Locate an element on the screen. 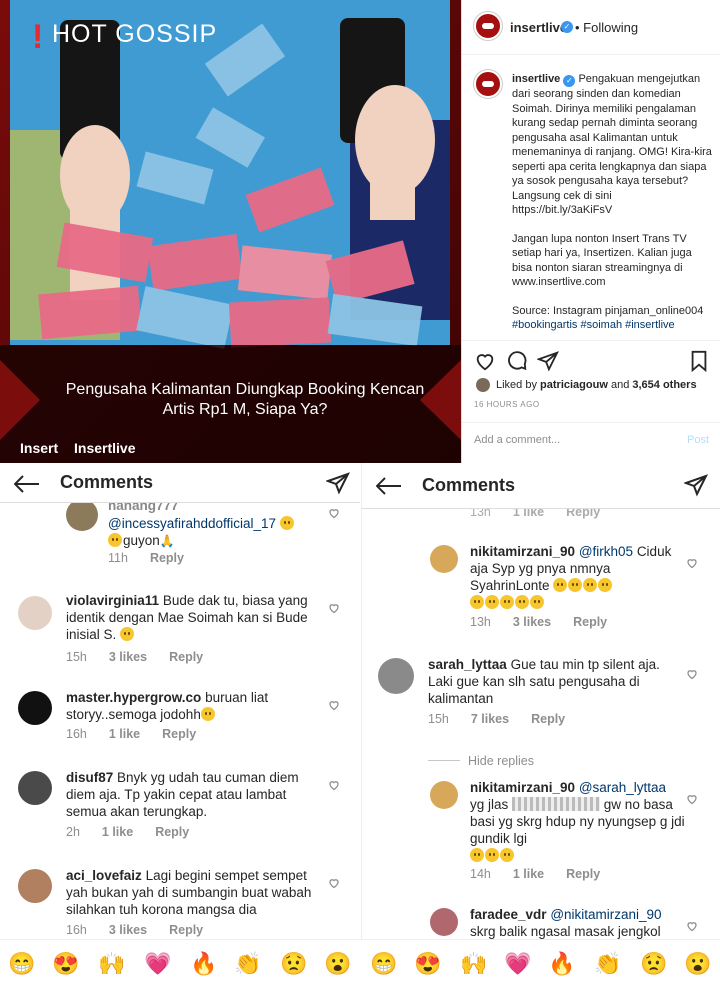  mention-link: @incessyafirahddofficial_17 is located at coordinates (192, 523).